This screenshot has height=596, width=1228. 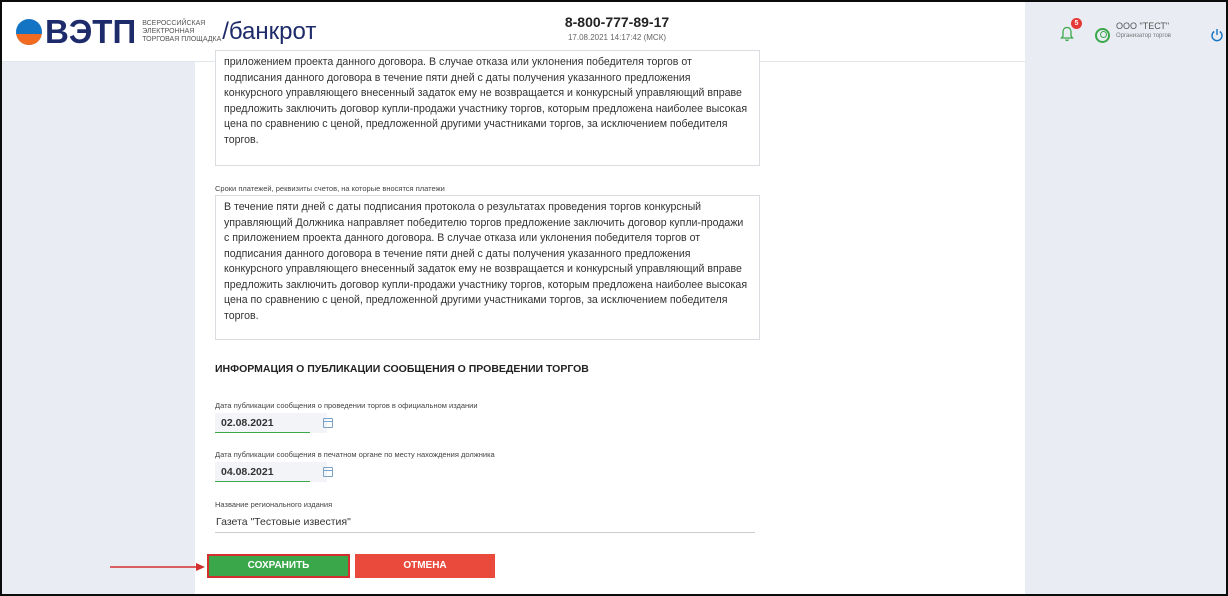 What do you see at coordinates (283, 522) in the screenshot?
I see `regional-publication-value: Газета "Тестовые известия"` at bounding box center [283, 522].